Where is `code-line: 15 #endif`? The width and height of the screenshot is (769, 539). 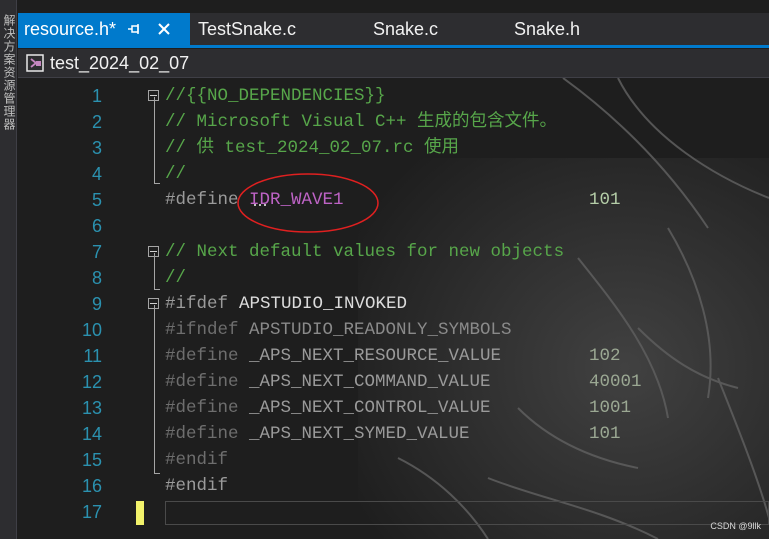 code-line: 15 #endif is located at coordinates (155, 460).